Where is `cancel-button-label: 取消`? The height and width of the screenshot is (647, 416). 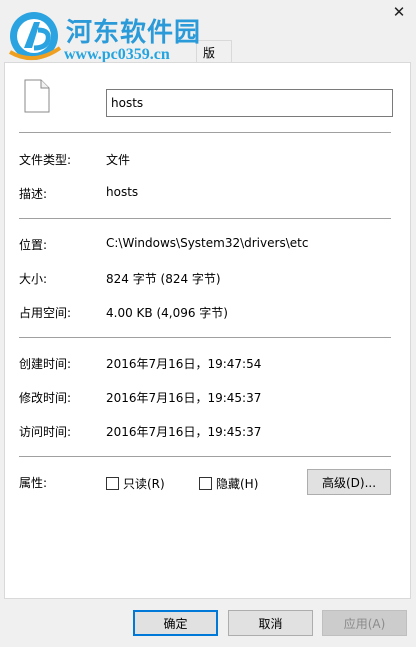 cancel-button-label: 取消 is located at coordinates (270, 623).